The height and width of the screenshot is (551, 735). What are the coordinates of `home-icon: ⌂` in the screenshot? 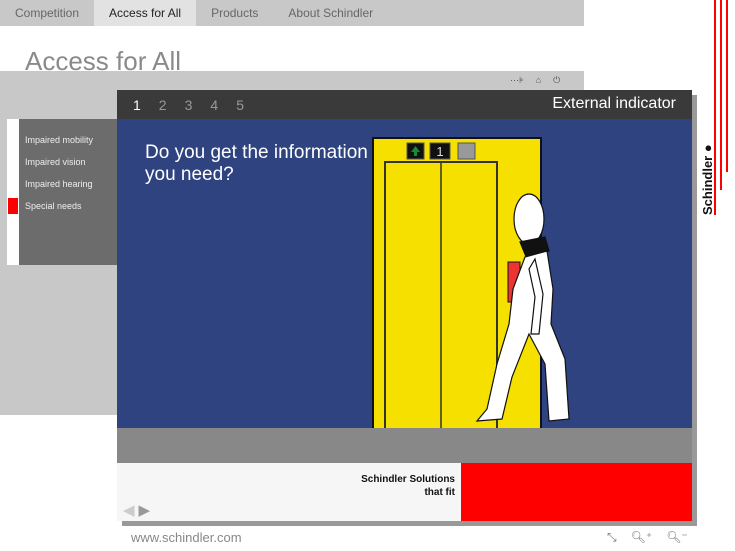 It's located at (538, 80).